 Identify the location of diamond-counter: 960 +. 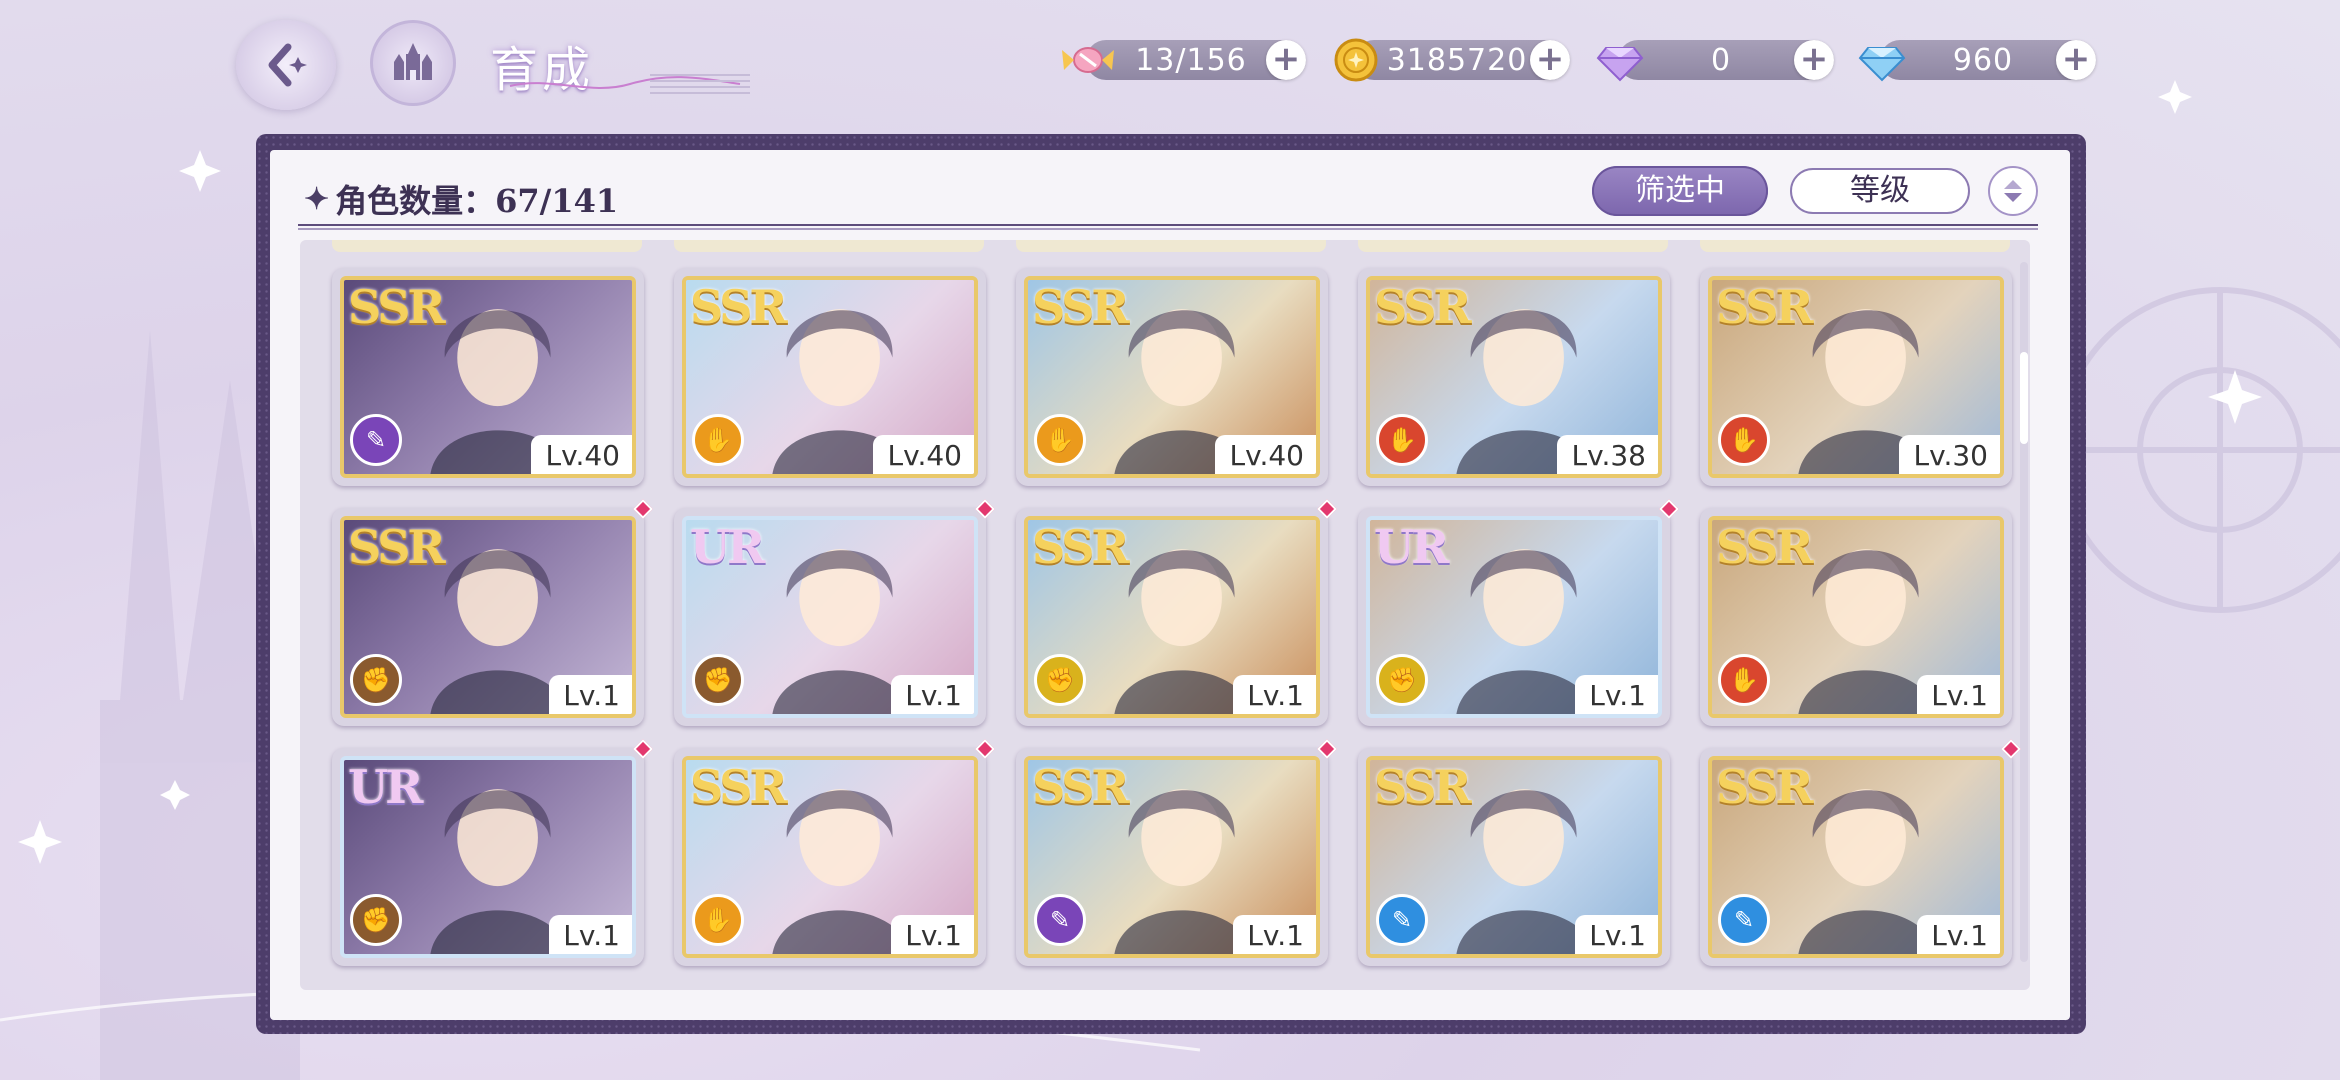
(1977, 61).